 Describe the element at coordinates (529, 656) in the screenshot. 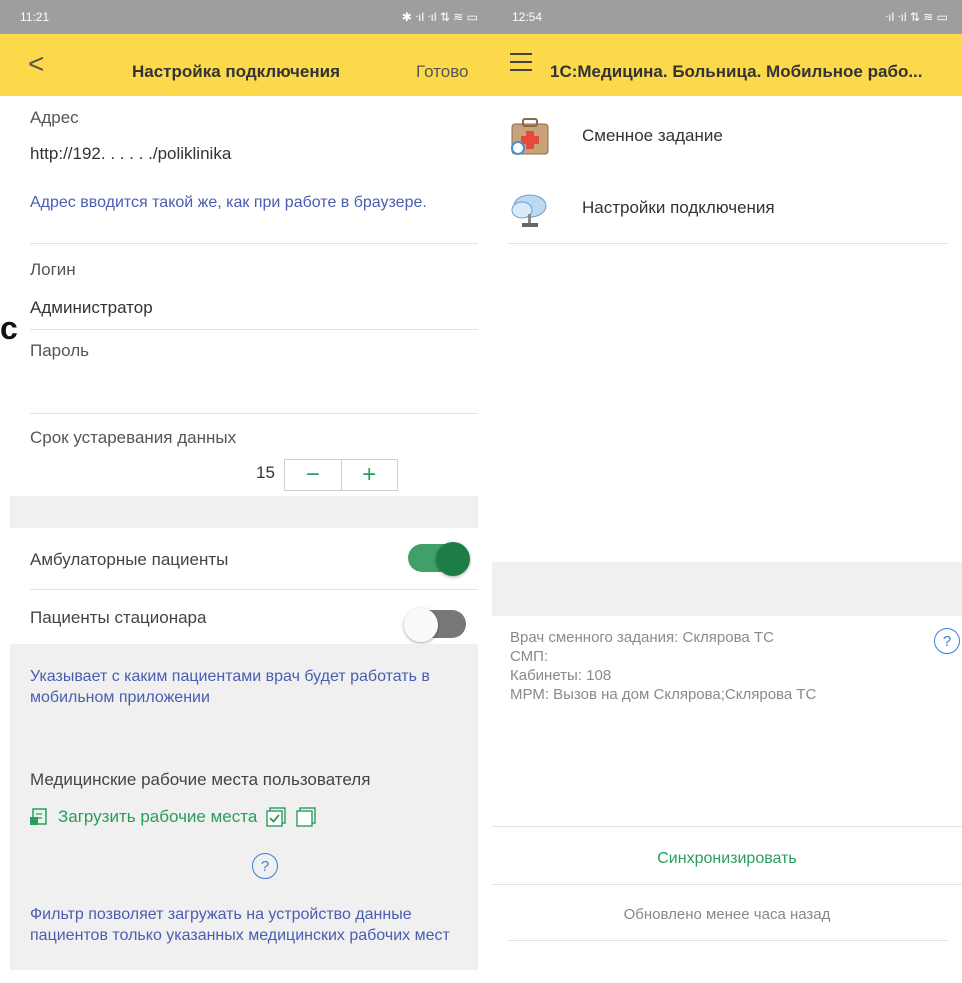

I see `smp-line: СМП:` at that location.